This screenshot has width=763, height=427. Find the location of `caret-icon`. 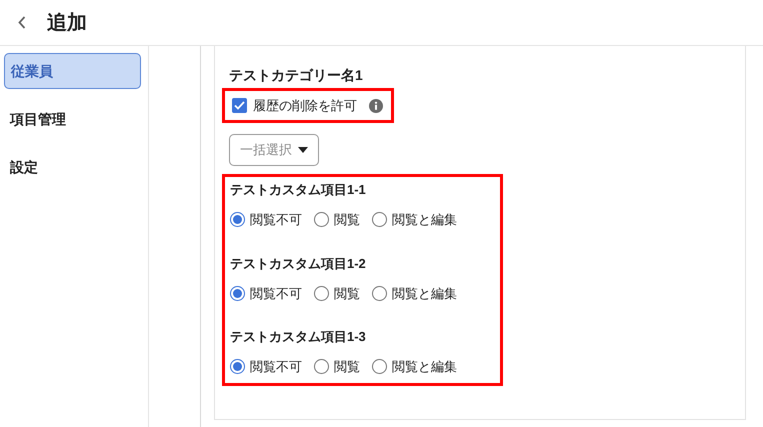

caret-icon is located at coordinates (303, 150).